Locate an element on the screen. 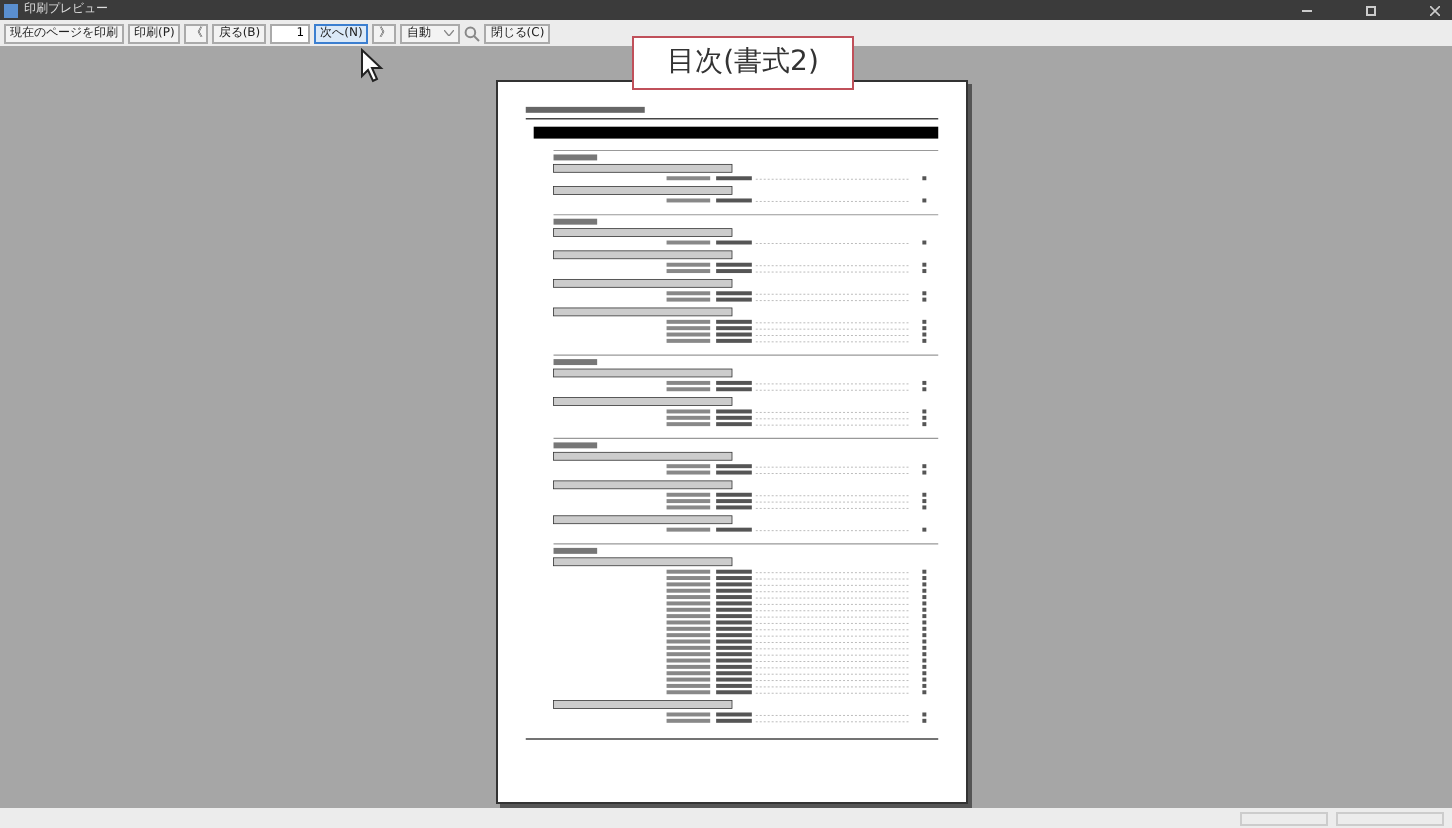 The width and height of the screenshot is (1452, 828). mouse-pointer-icon is located at coordinates (372, 66).